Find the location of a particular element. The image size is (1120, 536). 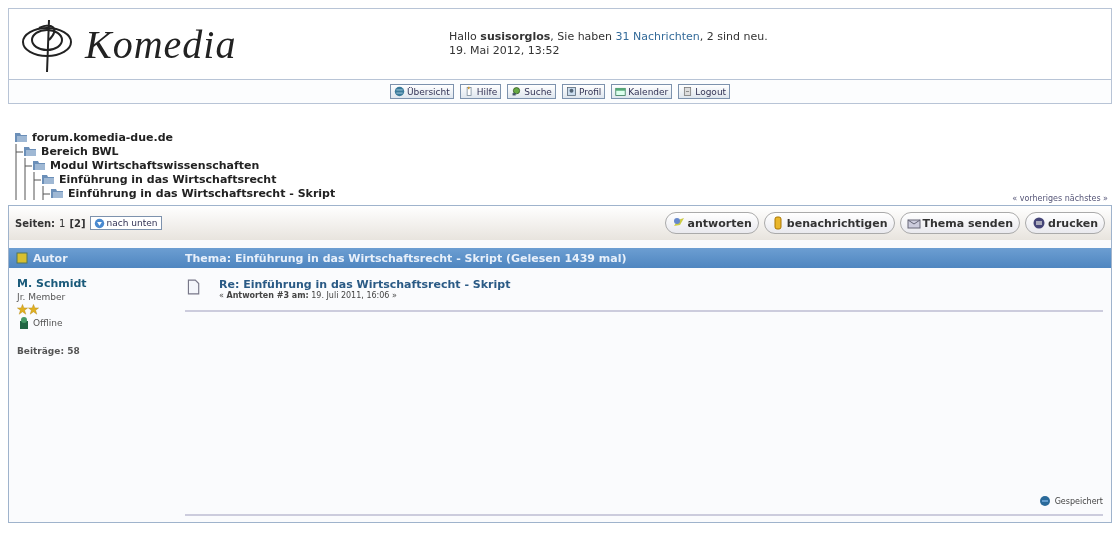

post-meta: « Antworten #3 am: 19. Juli 2011, 16:06 » is located at coordinates (308, 295).